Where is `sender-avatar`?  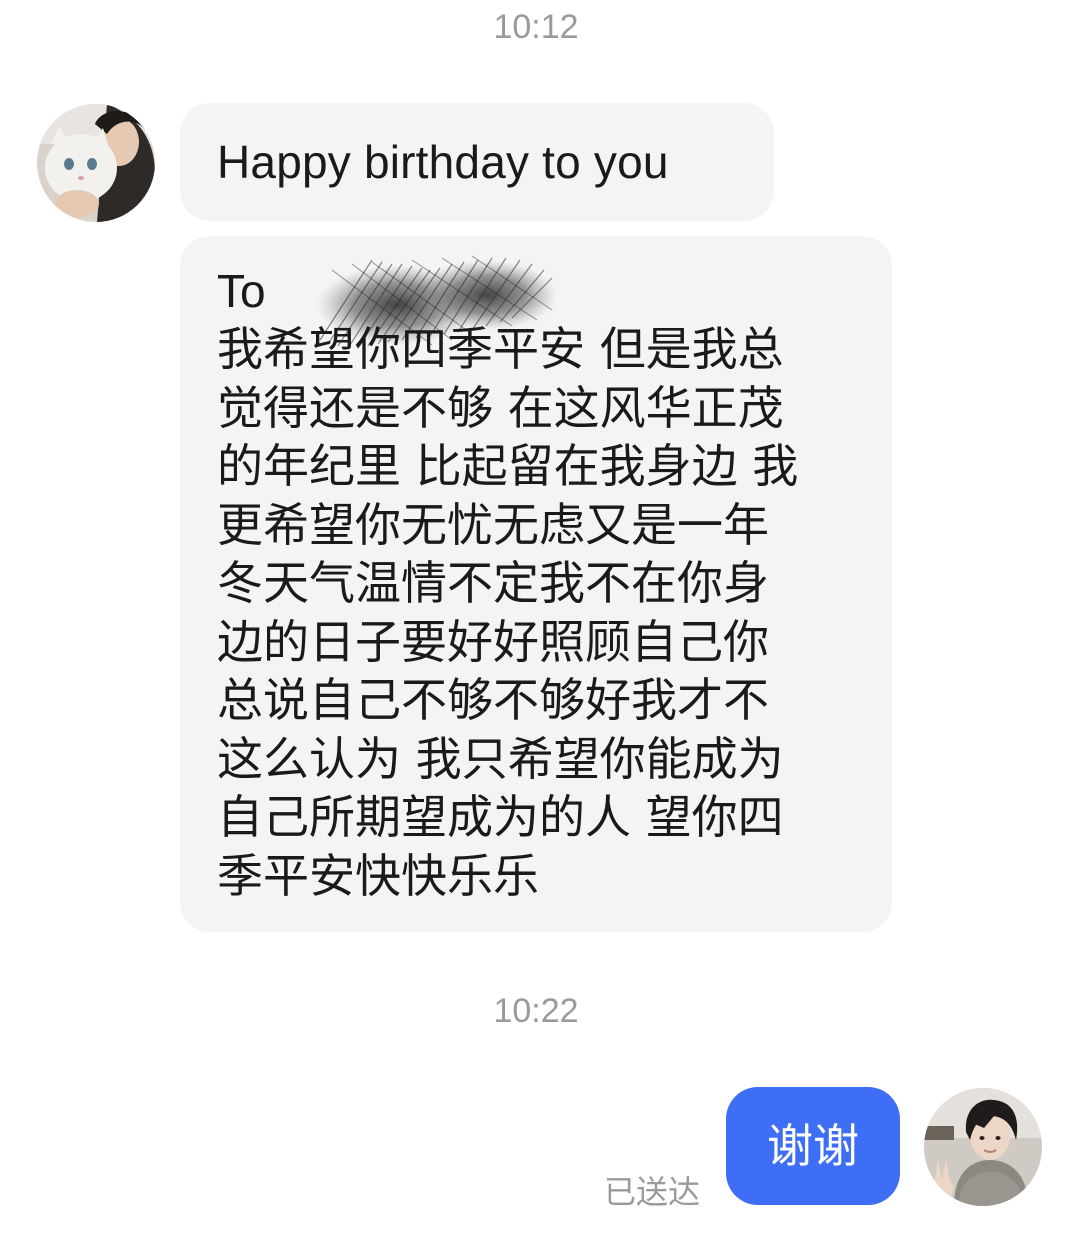 sender-avatar is located at coordinates (96, 163).